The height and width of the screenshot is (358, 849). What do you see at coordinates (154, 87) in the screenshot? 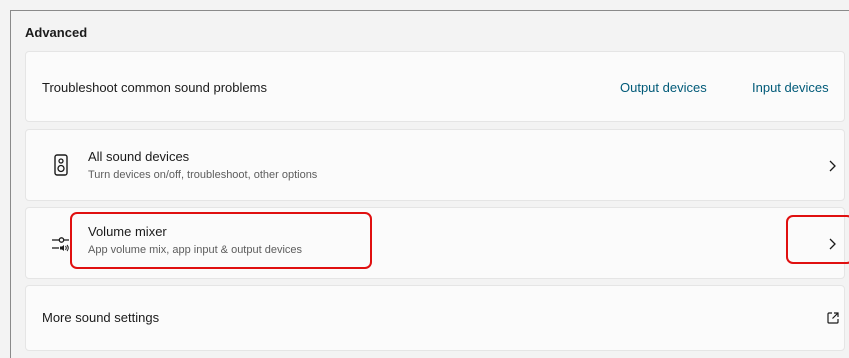
I see `troubleshoot-label: Troubleshoot common sound problems` at bounding box center [154, 87].